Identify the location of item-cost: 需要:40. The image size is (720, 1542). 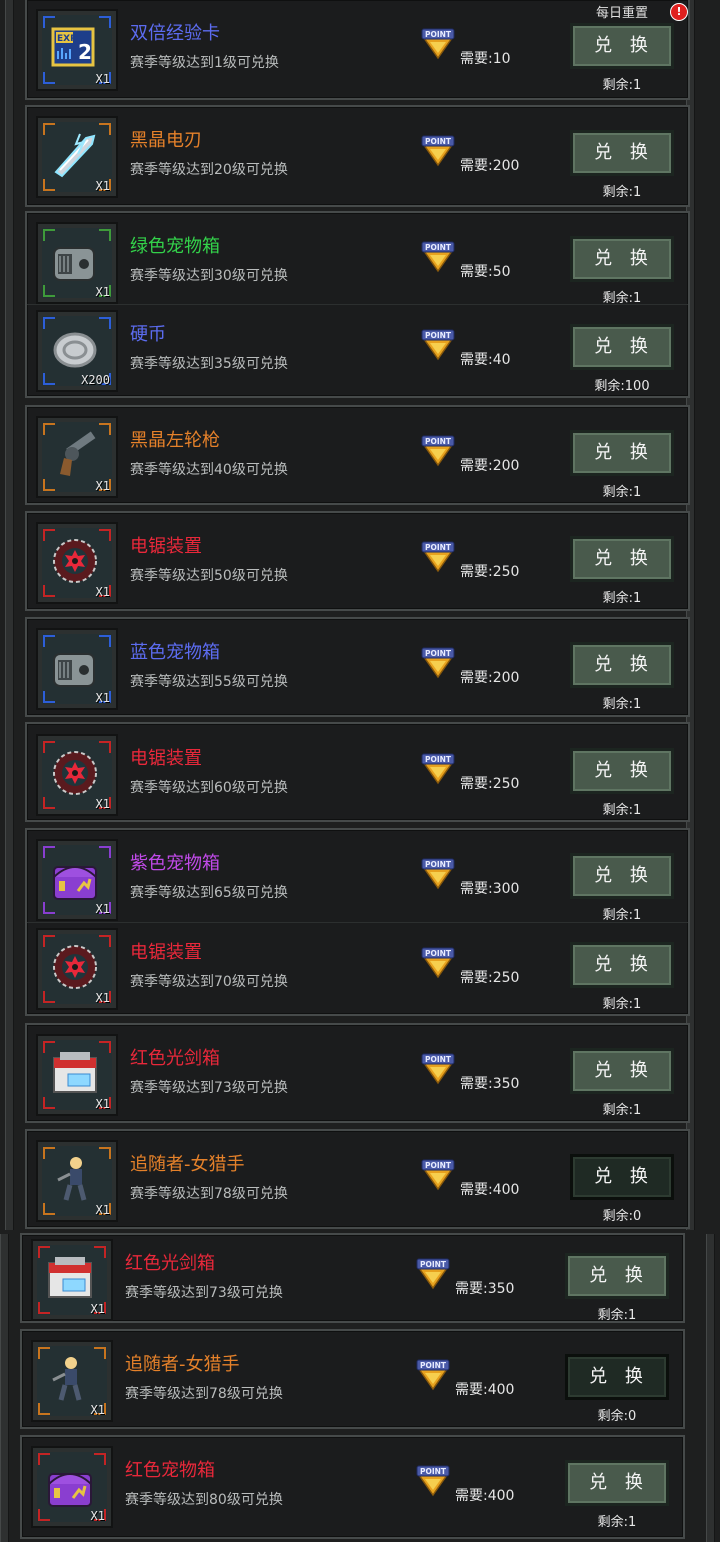
(485, 360).